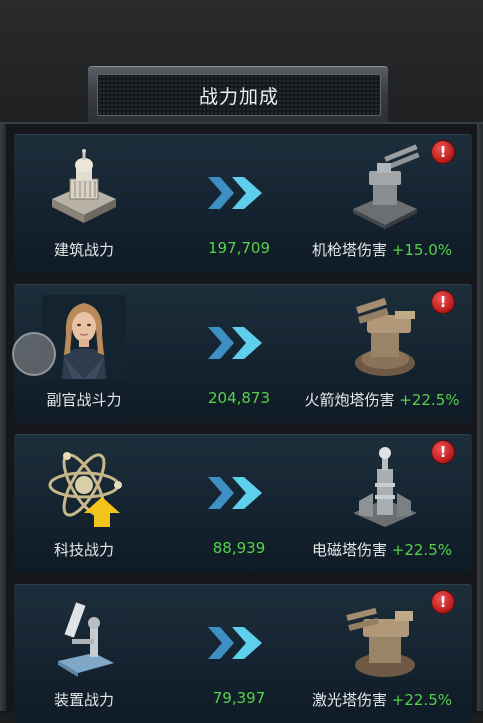 The height and width of the screenshot is (723, 483). I want to click on power-value: 79,397, so click(239, 698).